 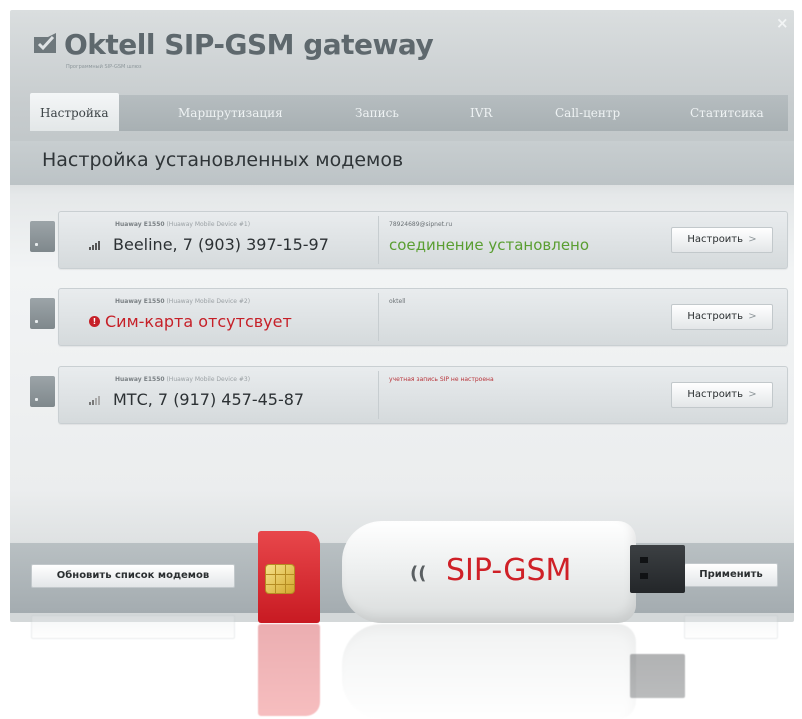 What do you see at coordinates (587, 113) in the screenshot?
I see `tab-call-center: Call-центр` at bounding box center [587, 113].